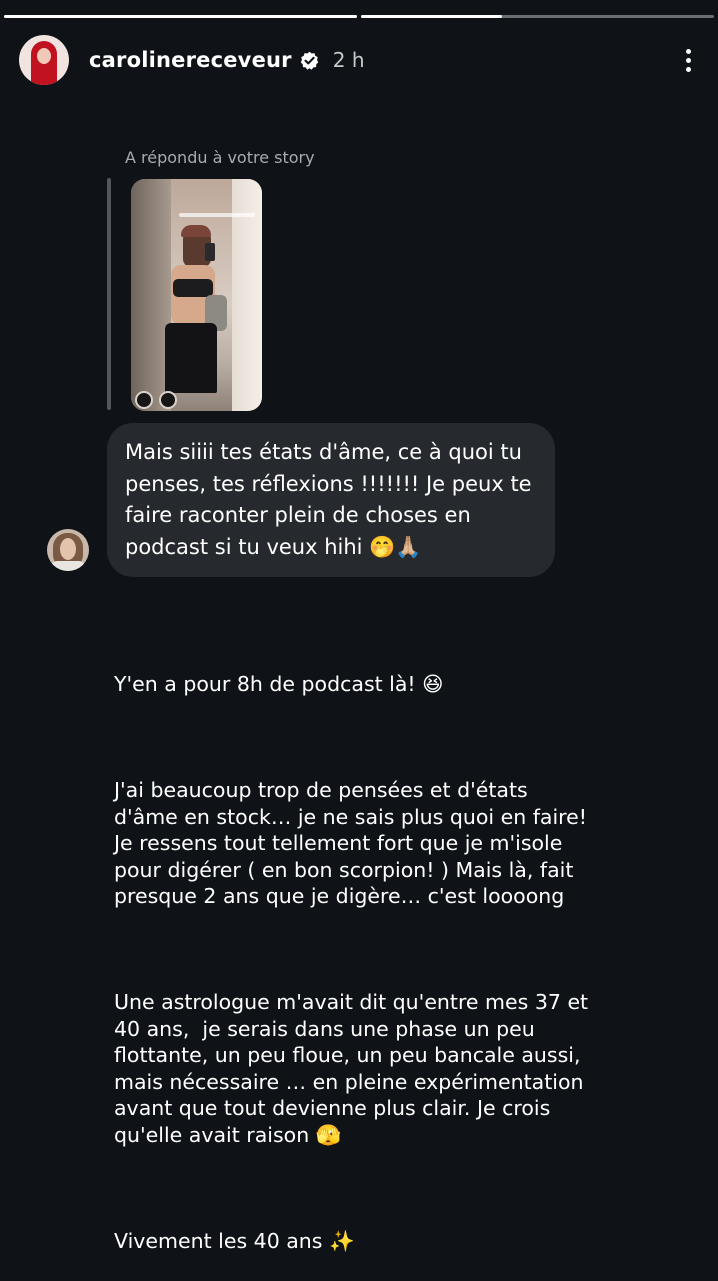 This screenshot has width=718, height=1281. Describe the element at coordinates (220, 157) in the screenshot. I see `reply-label: A répondu à votre story` at that location.